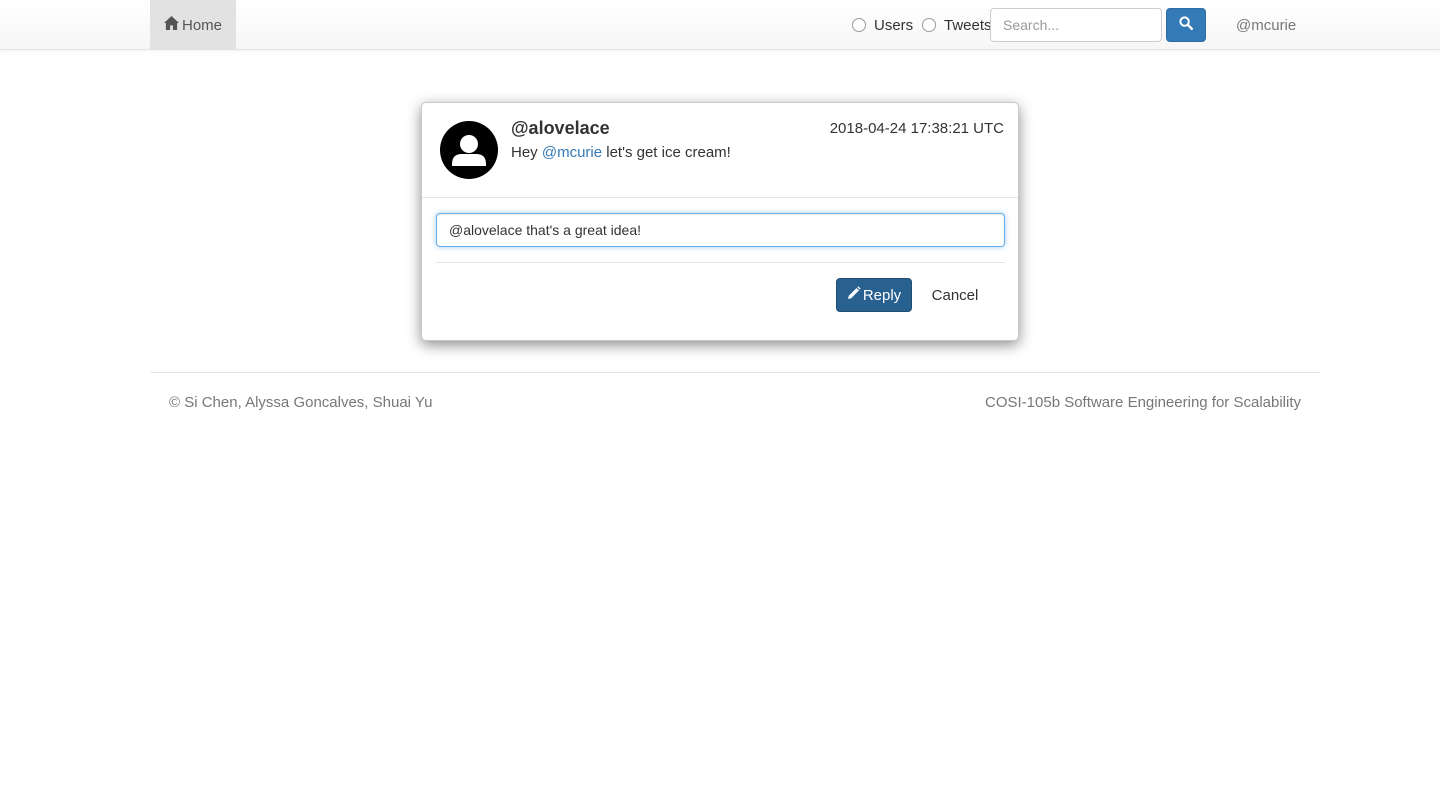 Image resolution: width=1440 pixels, height=803 pixels. Describe the element at coordinates (1076, 25) in the screenshot. I see `search-input` at that location.